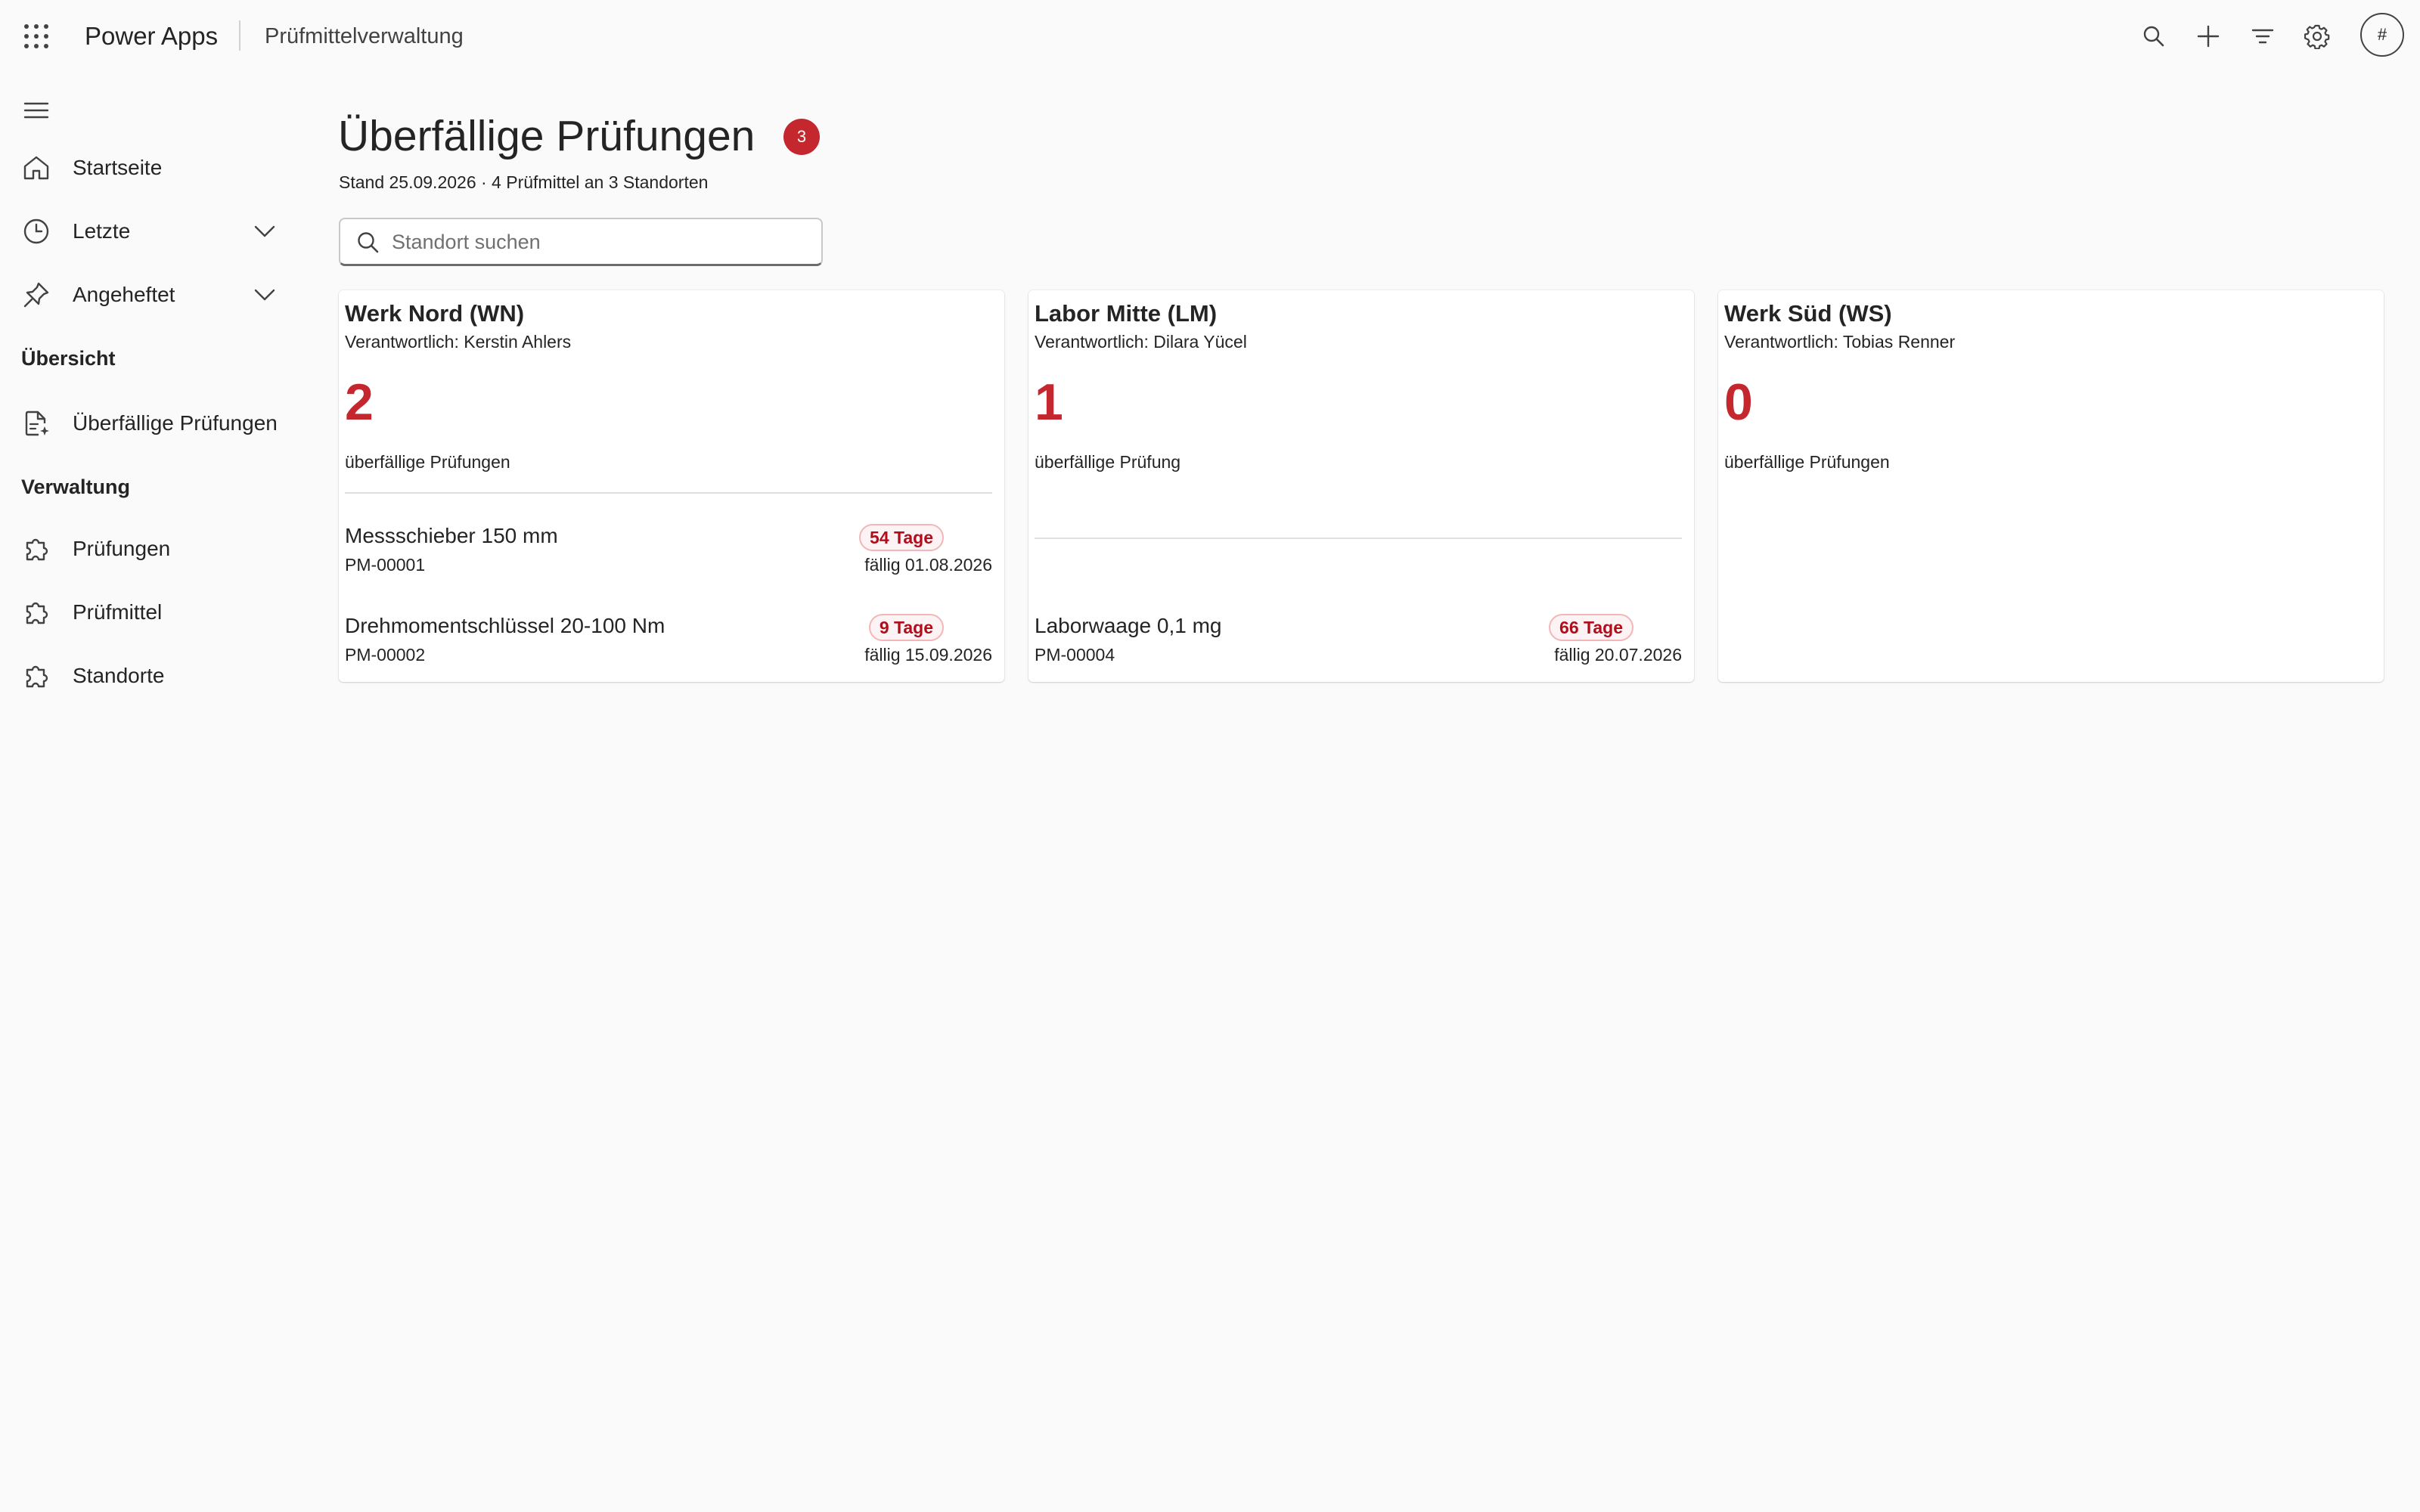  I want to click on pin-icon, so click(36, 295).